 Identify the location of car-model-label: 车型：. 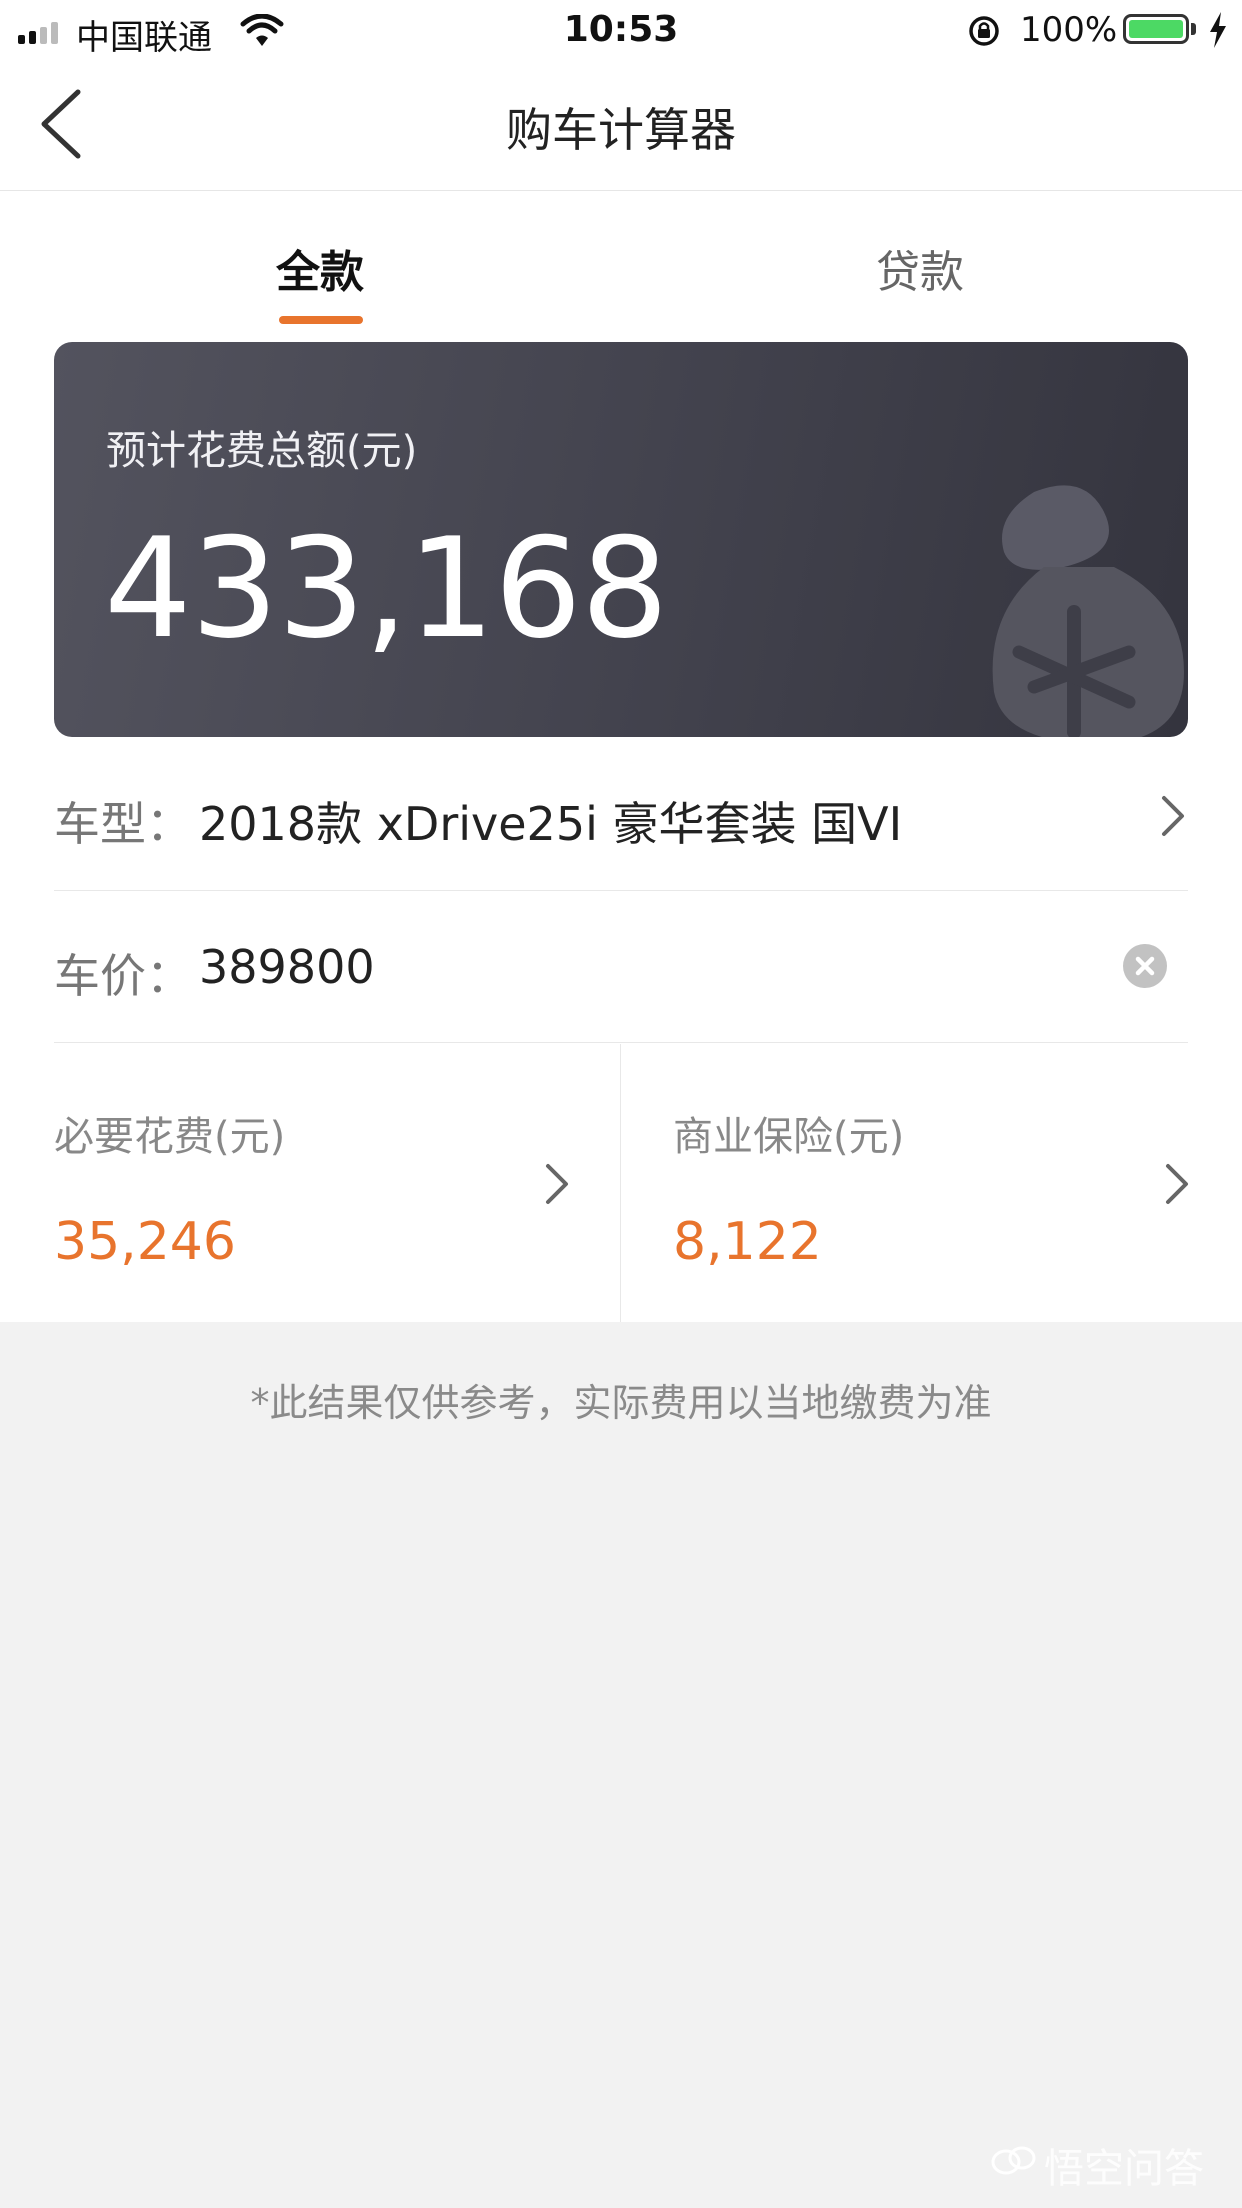
(123, 824).